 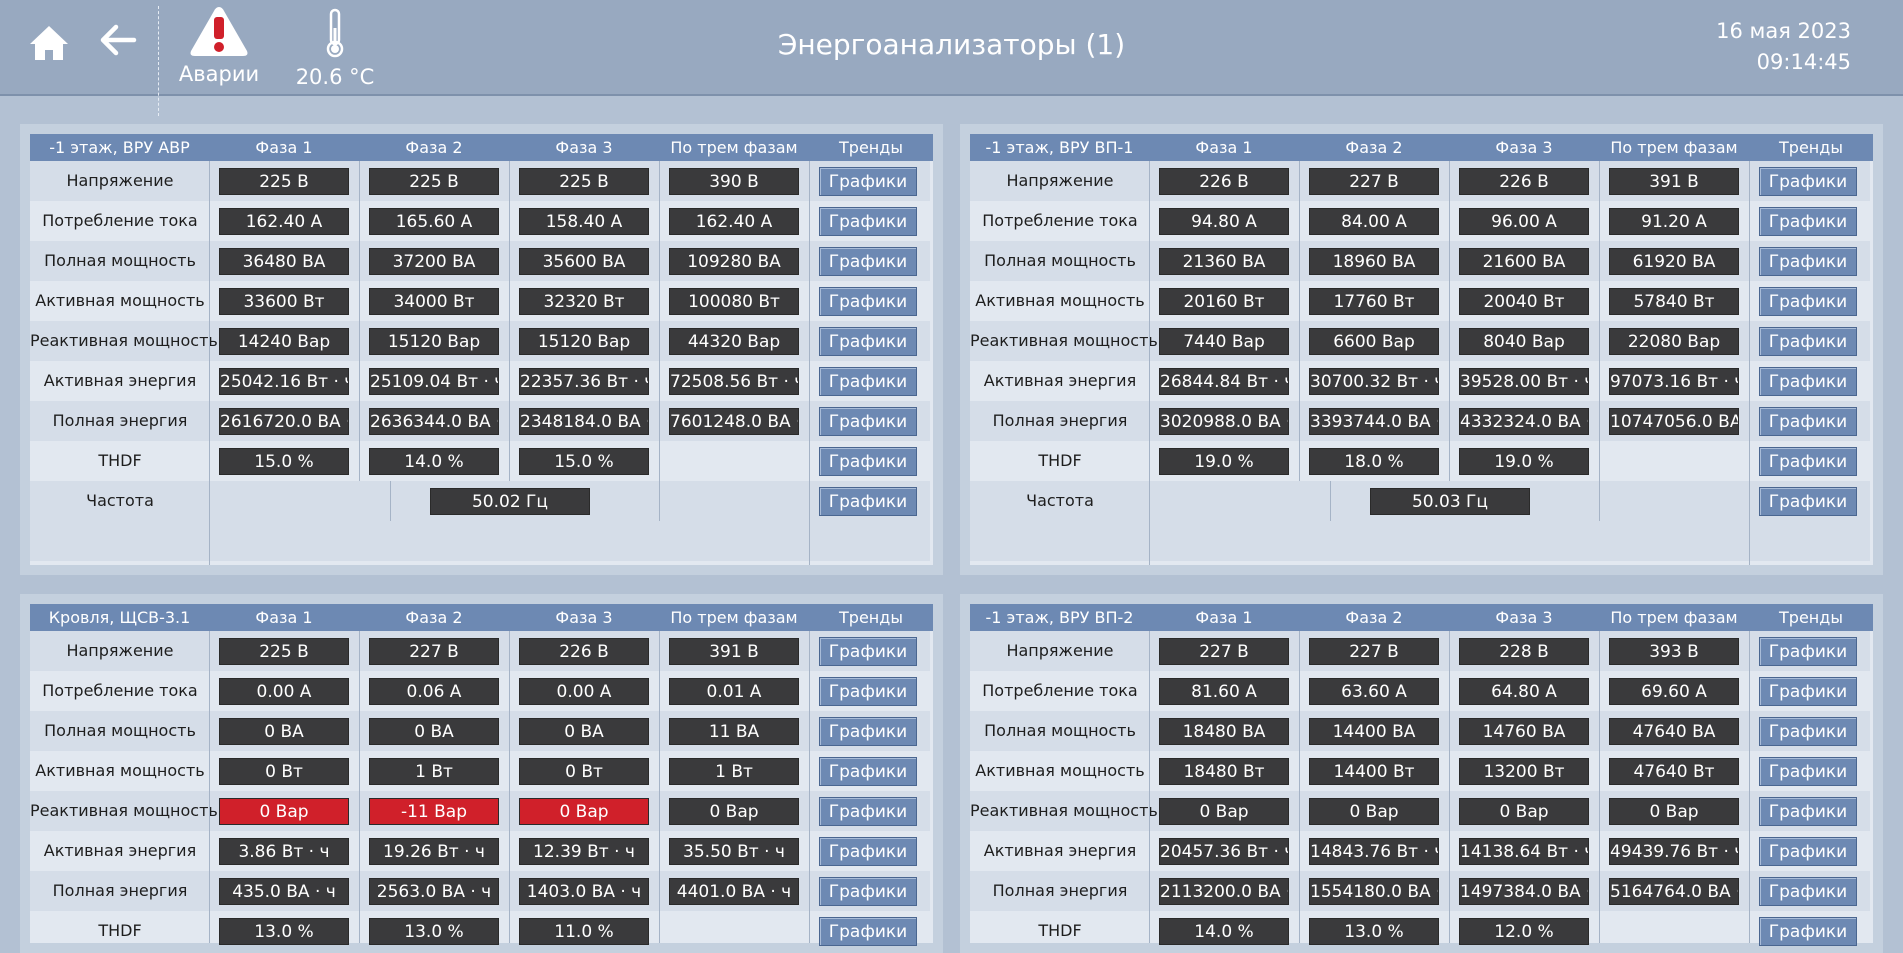 I want to click on header-separator, so click(x=158, y=61).